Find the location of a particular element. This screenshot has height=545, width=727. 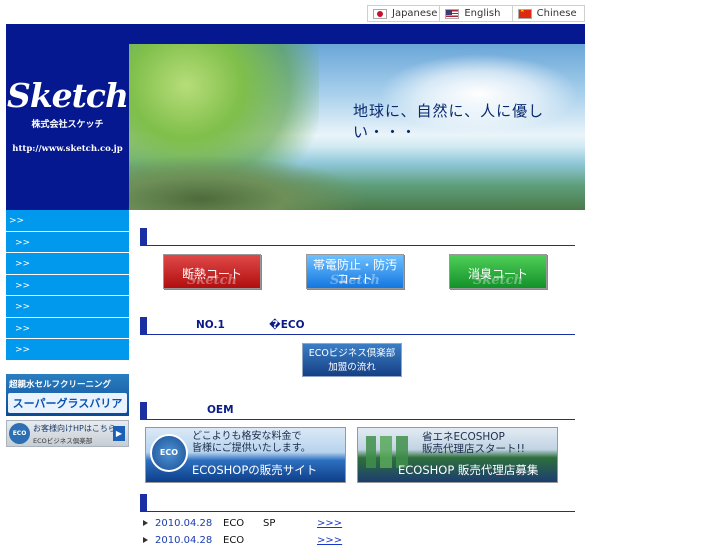

oem-section-header: OEM is located at coordinates (357, 411).